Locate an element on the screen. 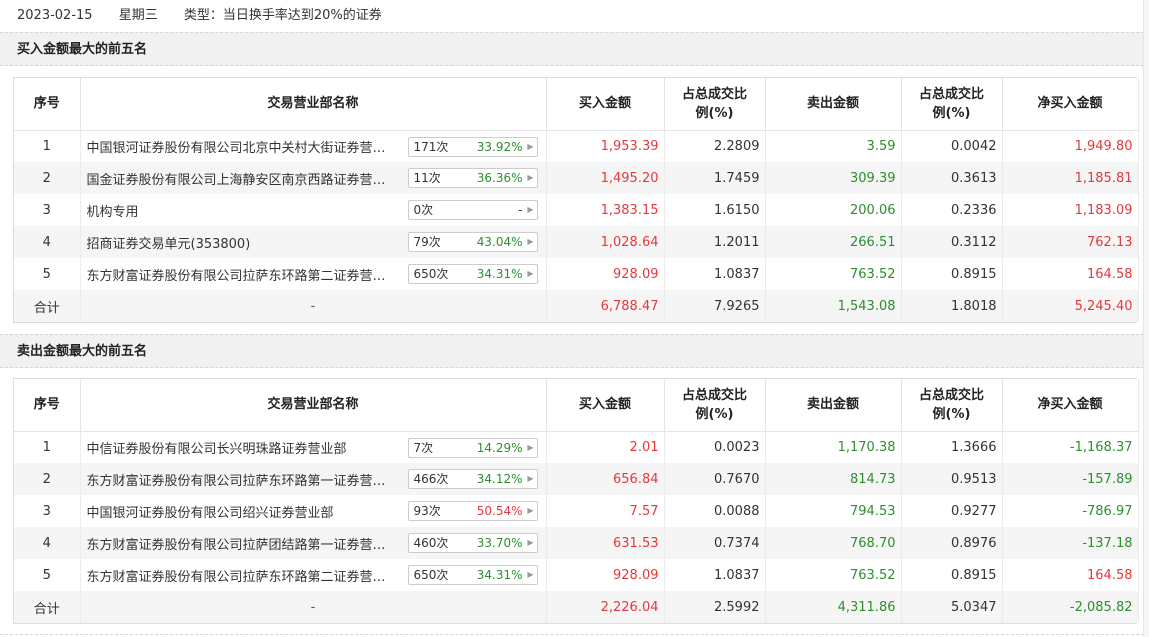  buy-top5-title: 买入金额最大的前五名 is located at coordinates (574, 49).